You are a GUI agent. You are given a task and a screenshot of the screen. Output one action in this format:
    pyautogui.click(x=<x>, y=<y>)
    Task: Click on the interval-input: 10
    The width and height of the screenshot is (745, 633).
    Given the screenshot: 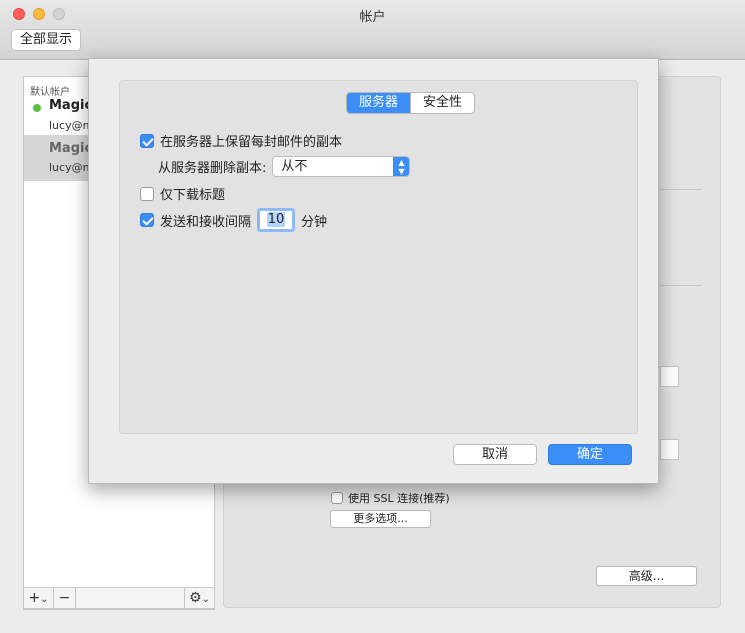 What is the action you would take?
    pyautogui.click(x=276, y=220)
    